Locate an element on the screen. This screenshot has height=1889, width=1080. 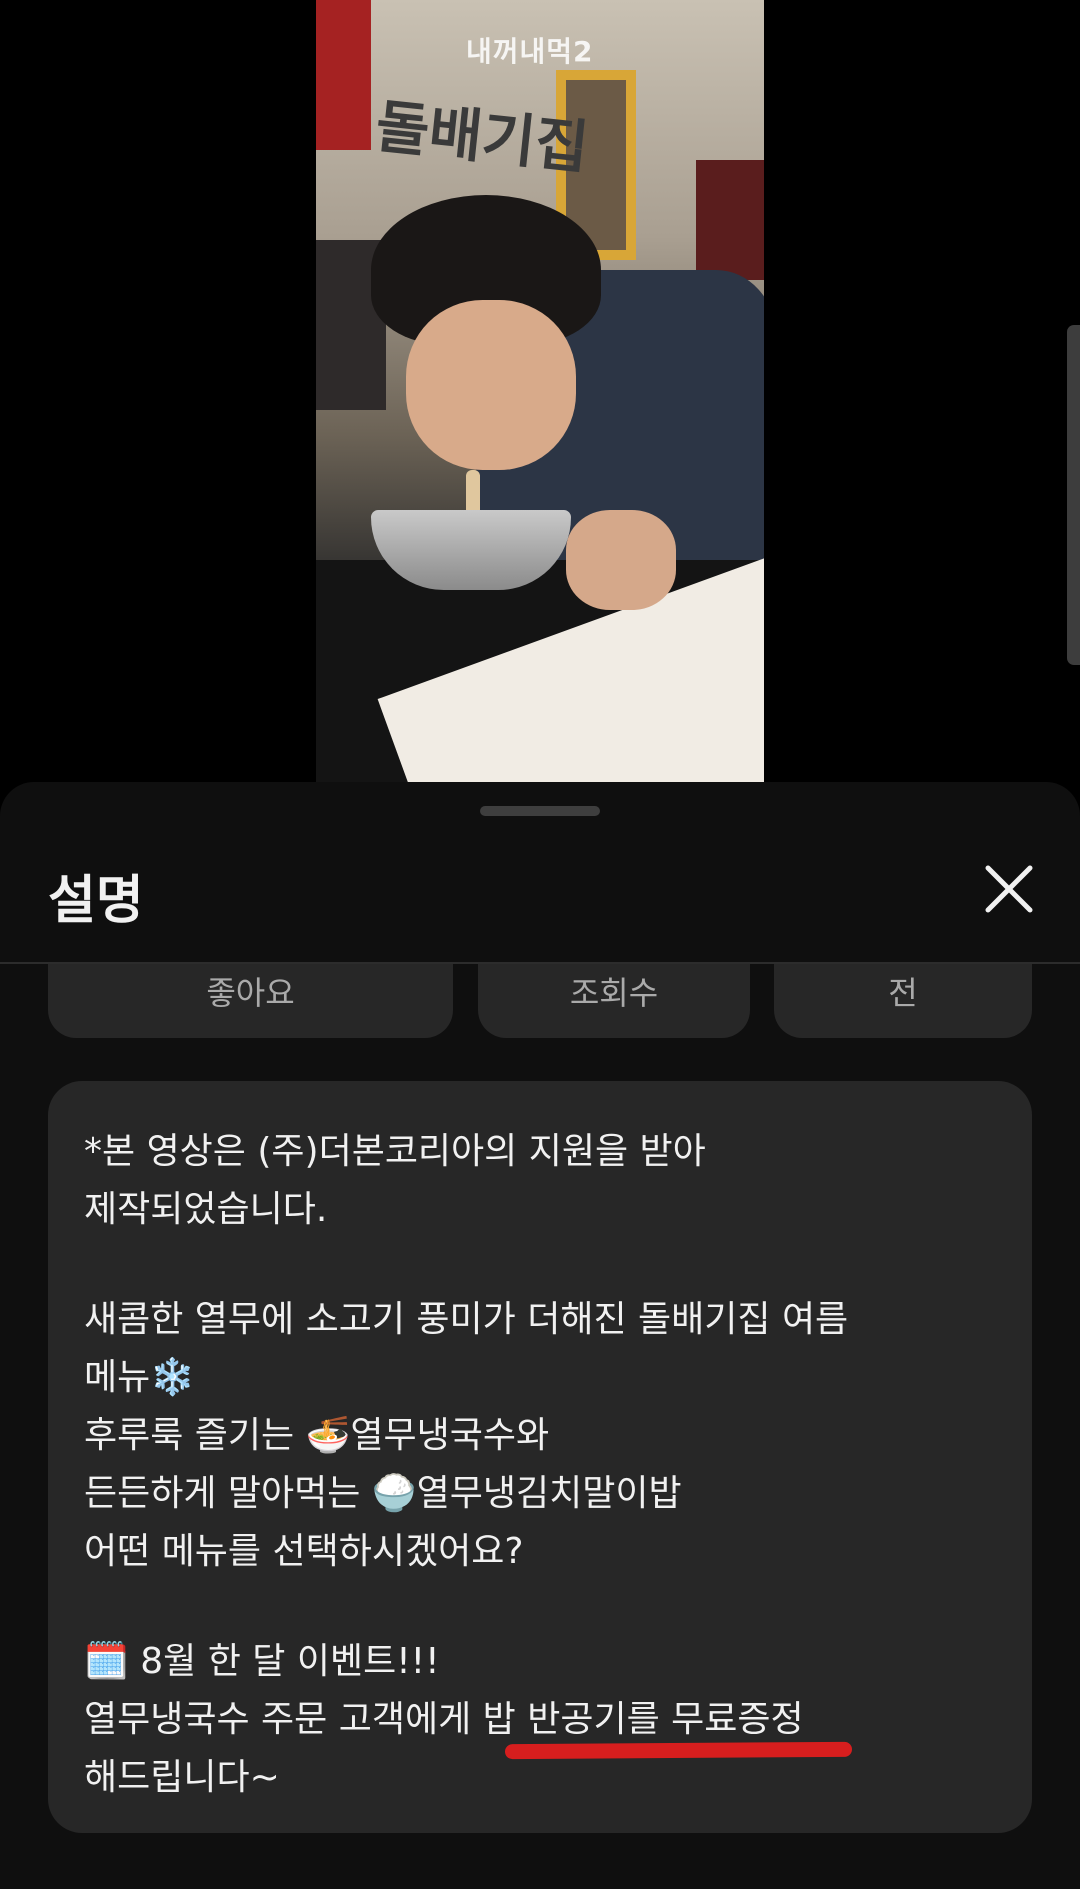
date-label: 전 is located at coordinates (903, 993).